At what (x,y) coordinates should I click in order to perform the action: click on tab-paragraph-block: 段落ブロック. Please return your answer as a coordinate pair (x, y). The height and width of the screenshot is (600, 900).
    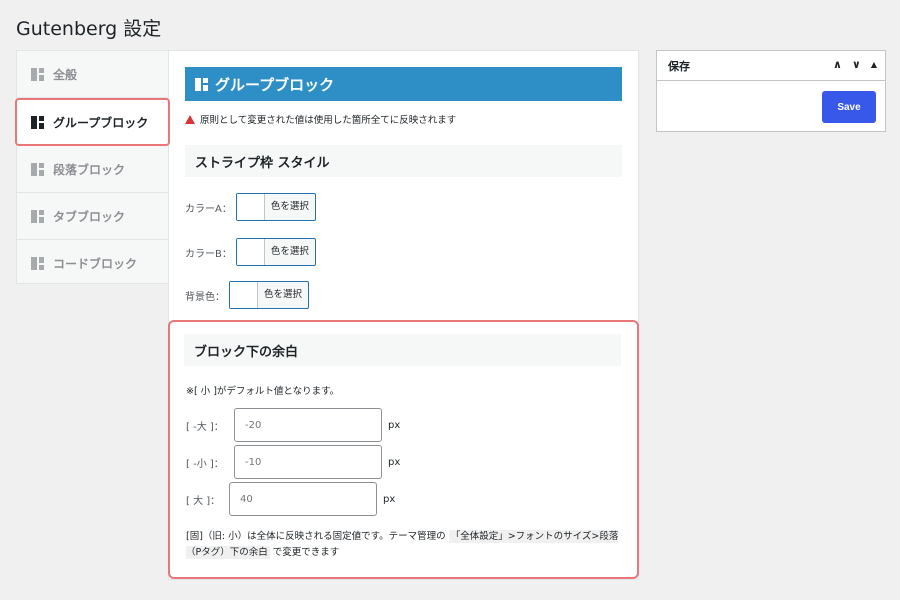
    Looking at the image, I should click on (92, 169).